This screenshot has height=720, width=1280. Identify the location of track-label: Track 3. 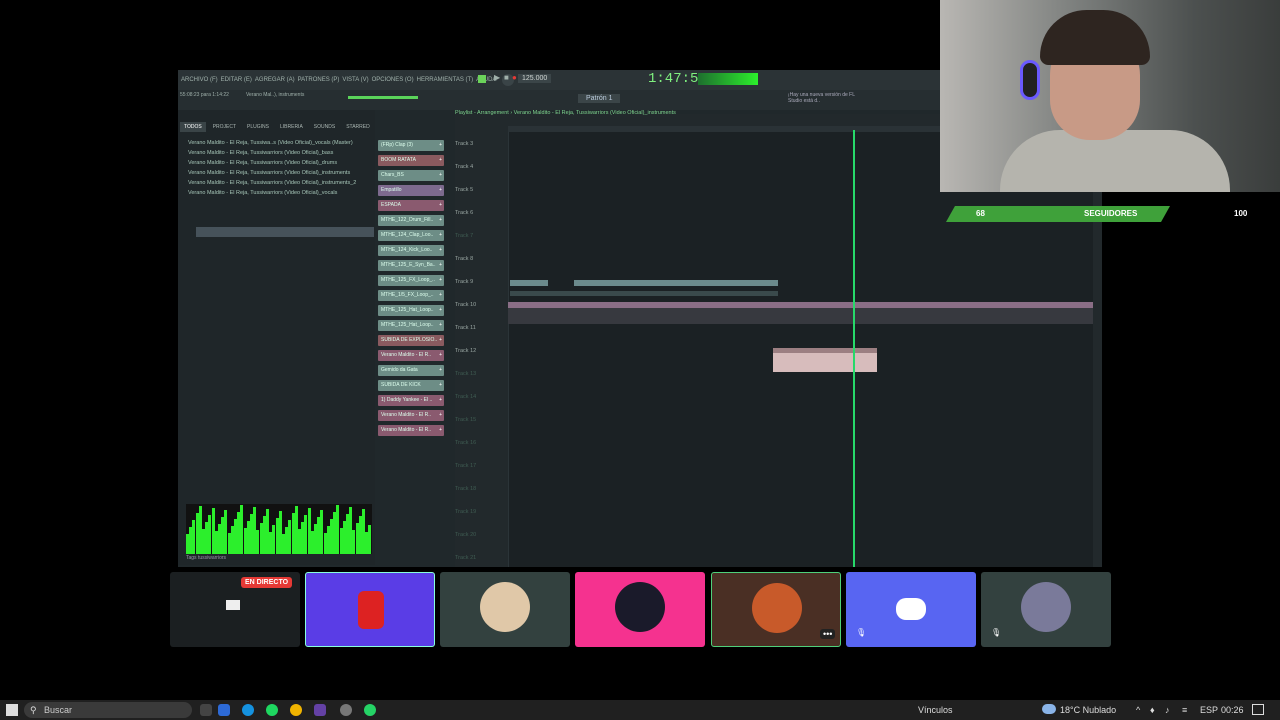
(470, 144).